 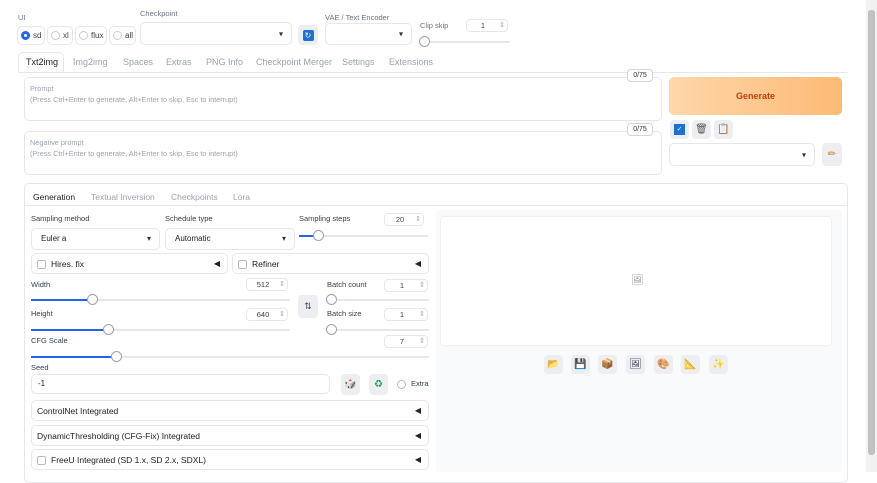 I want to click on send-to-inpaint-button: 🎨, so click(x=663, y=364).